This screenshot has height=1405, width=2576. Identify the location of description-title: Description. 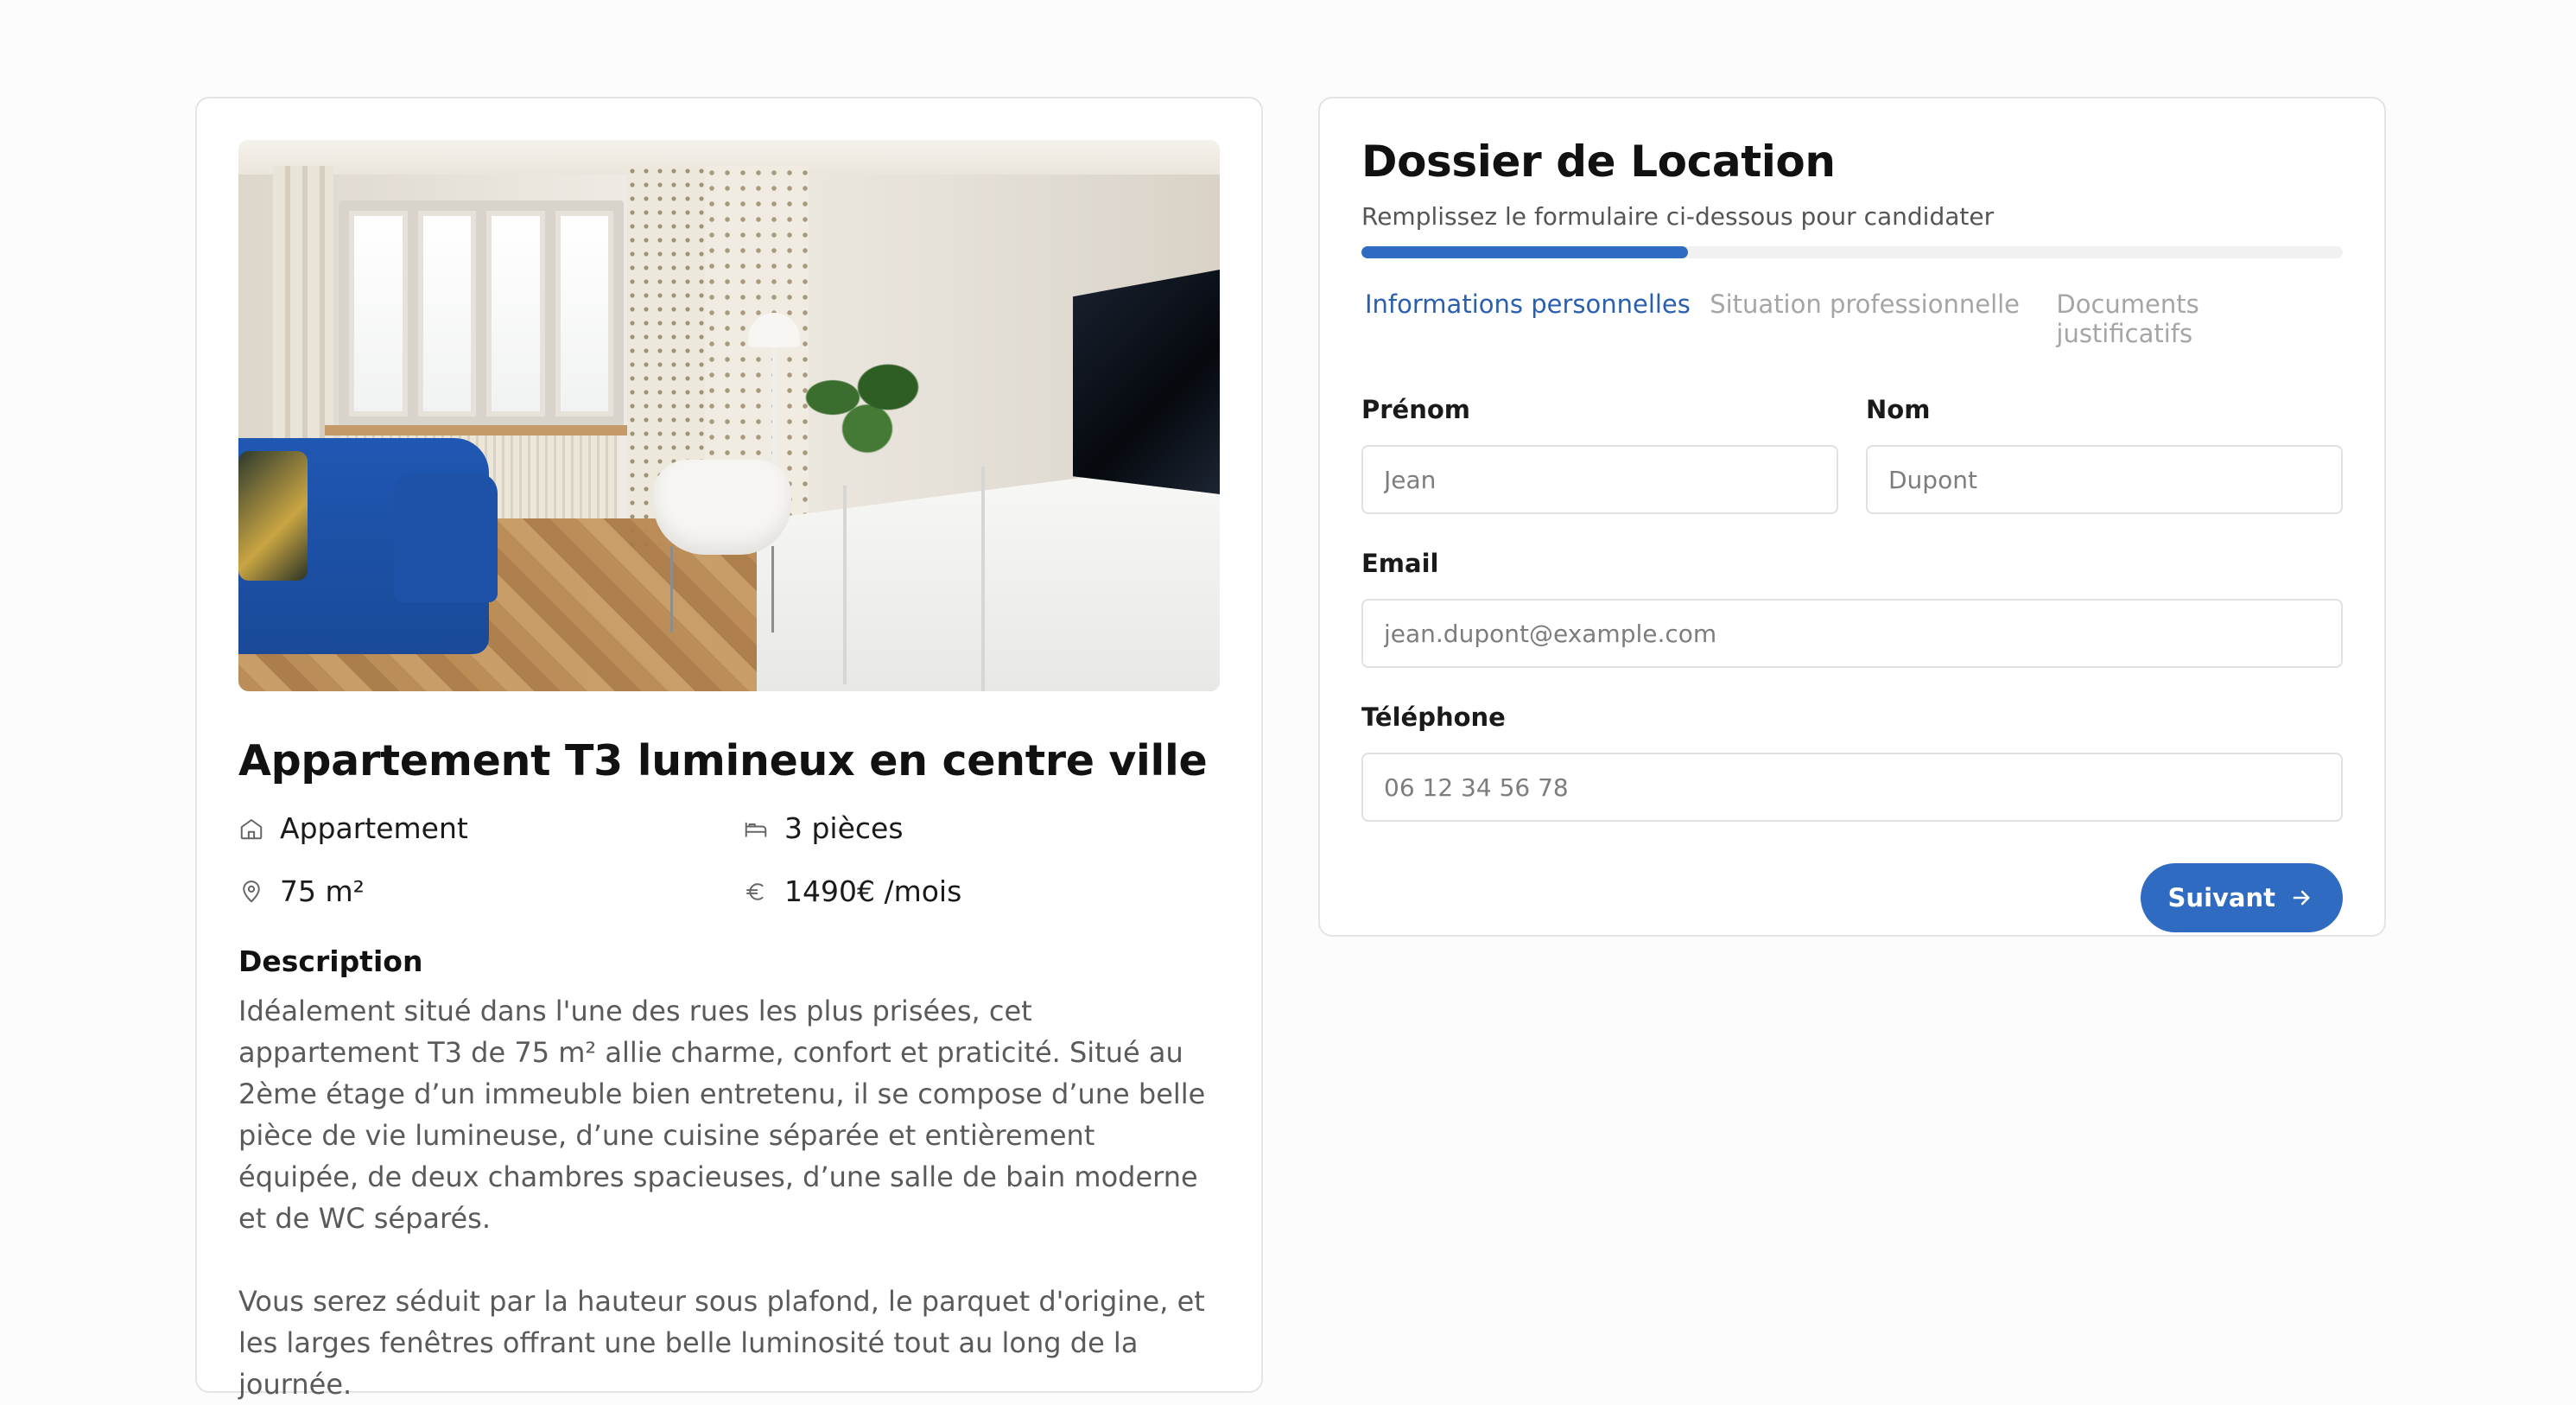
(330, 961).